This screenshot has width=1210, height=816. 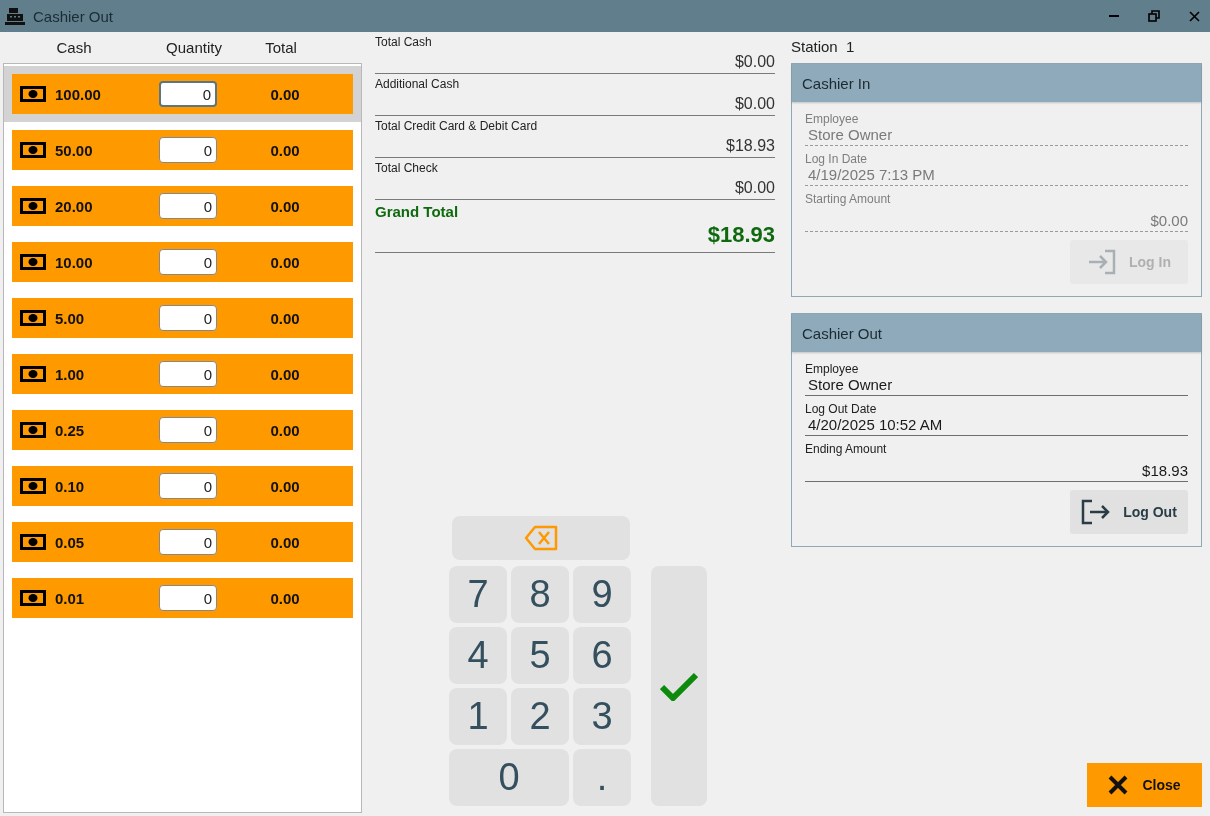 I want to click on list-row: 0.25 0 0.00, so click(x=182, y=430).